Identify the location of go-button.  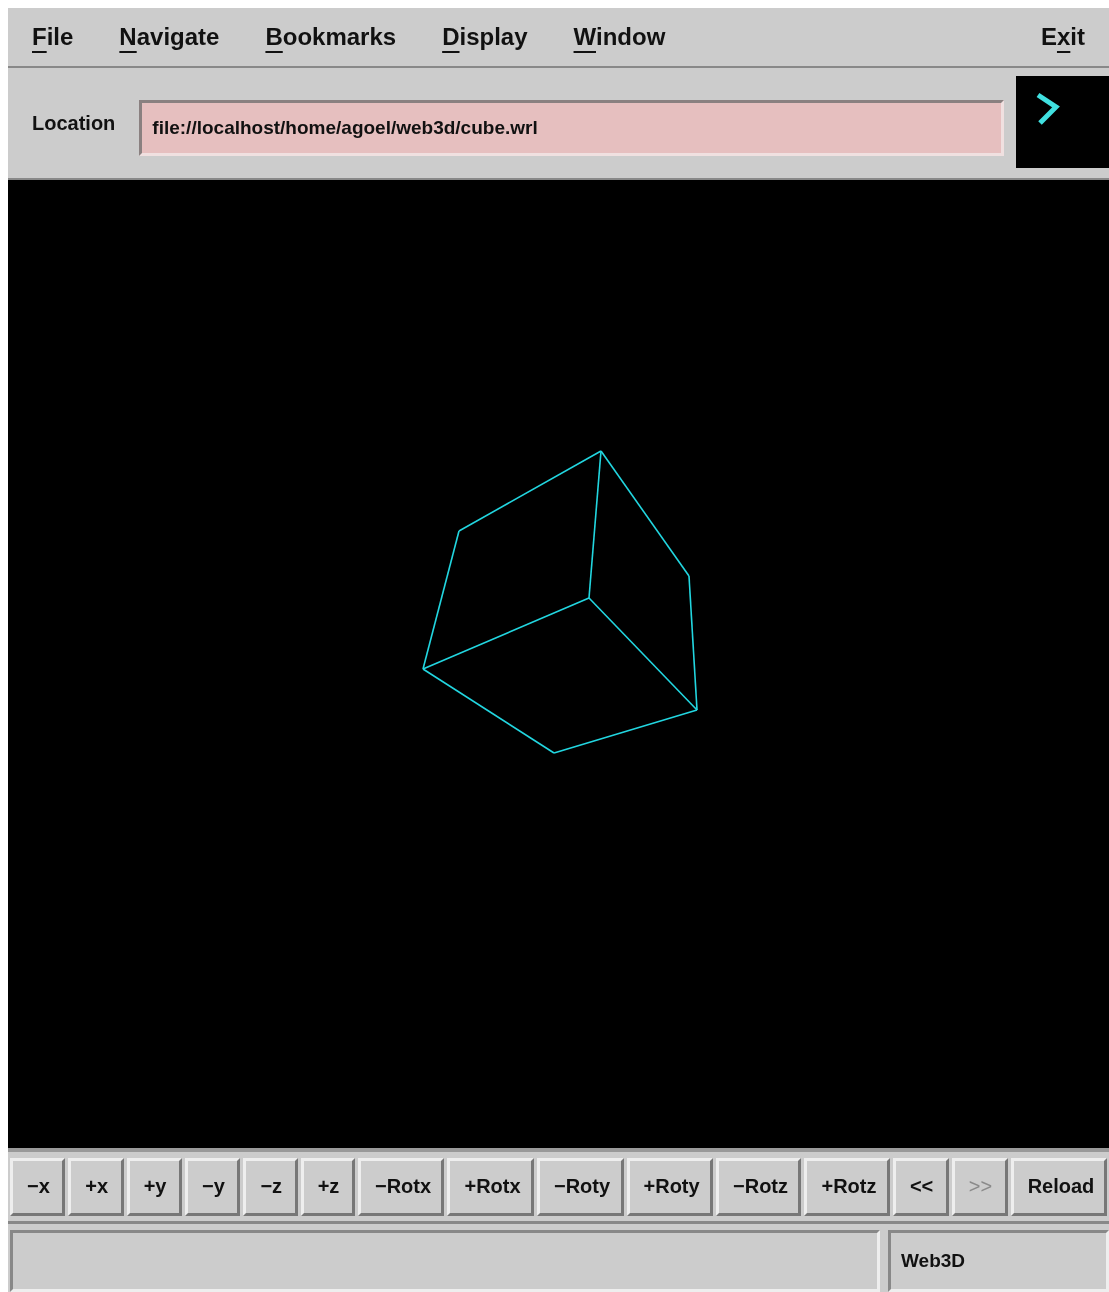
(1062, 122).